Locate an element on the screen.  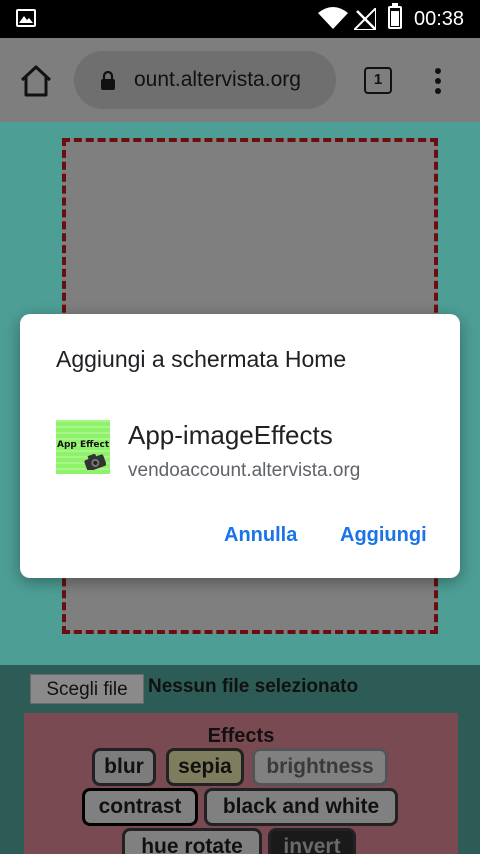
app-icon-label: App Effect is located at coordinates (83, 445).